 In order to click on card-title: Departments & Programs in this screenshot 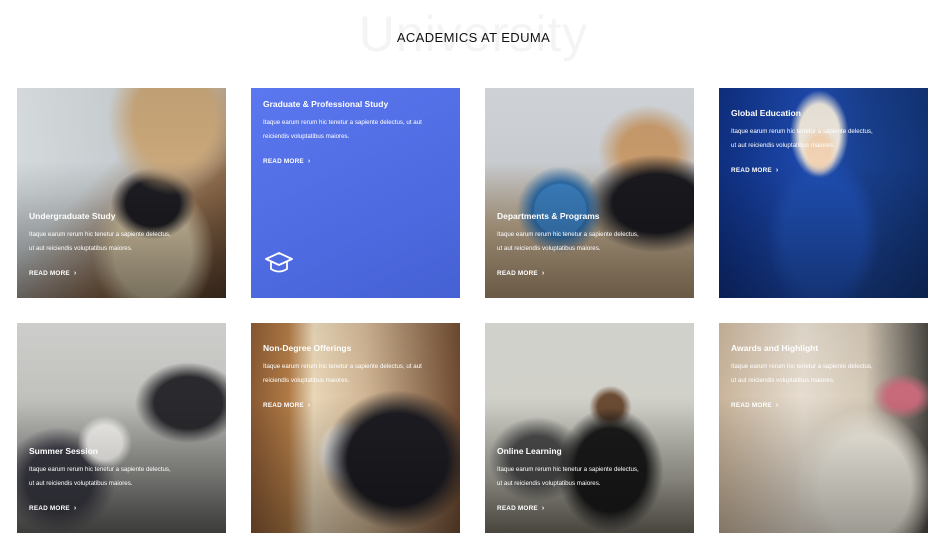, I will do `click(590, 216)`.